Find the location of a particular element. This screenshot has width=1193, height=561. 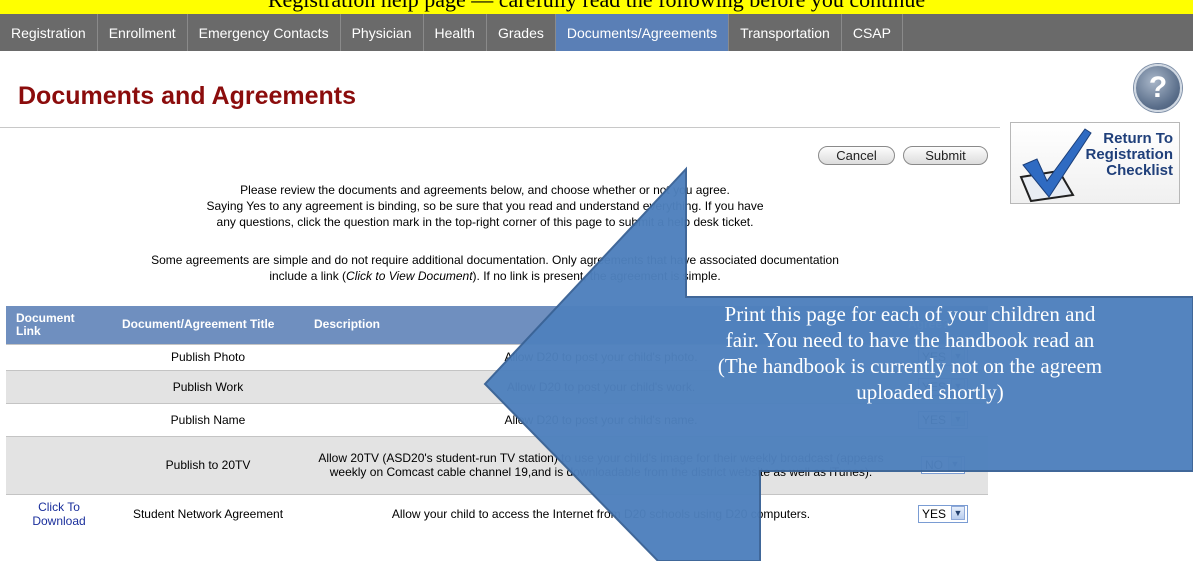

title-divider is located at coordinates (500, 127).